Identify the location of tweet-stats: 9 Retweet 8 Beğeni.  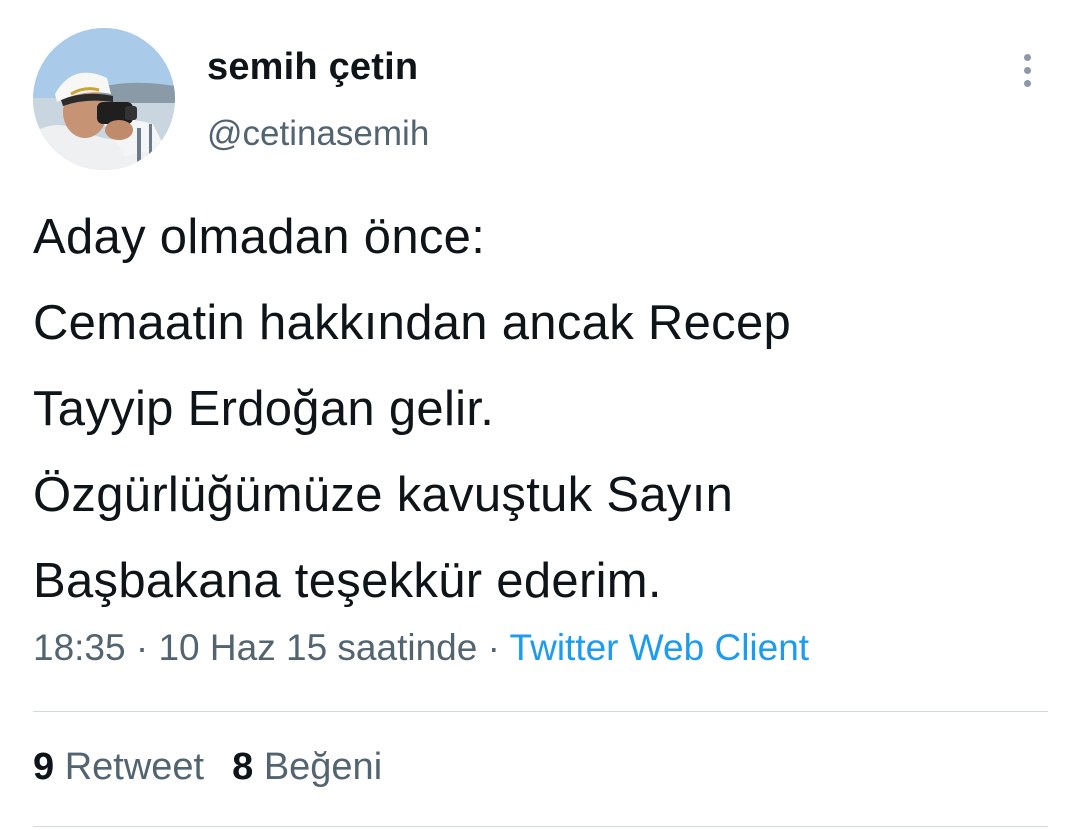
(221, 767).